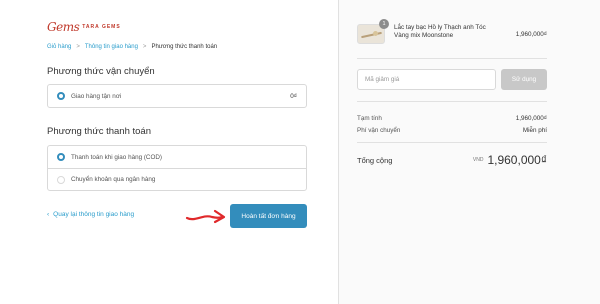 The width and height of the screenshot is (600, 304). Describe the element at coordinates (524, 79) in the screenshot. I see `apply-discount-button: Sử dụng` at that location.